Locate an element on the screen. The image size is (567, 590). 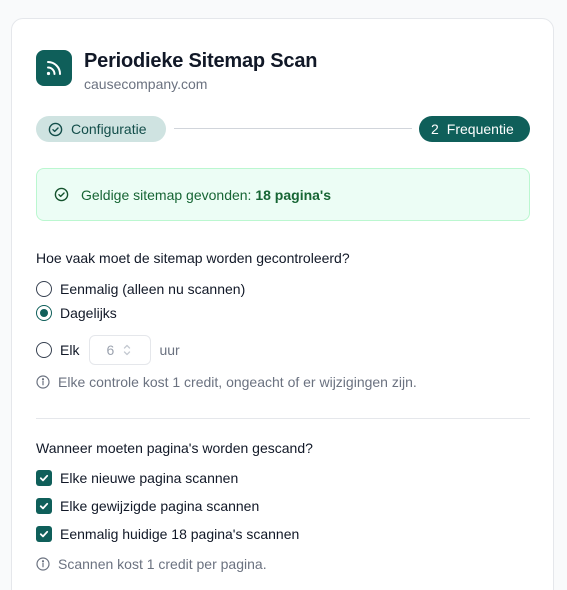
interval-value: 6 is located at coordinates (110, 350).